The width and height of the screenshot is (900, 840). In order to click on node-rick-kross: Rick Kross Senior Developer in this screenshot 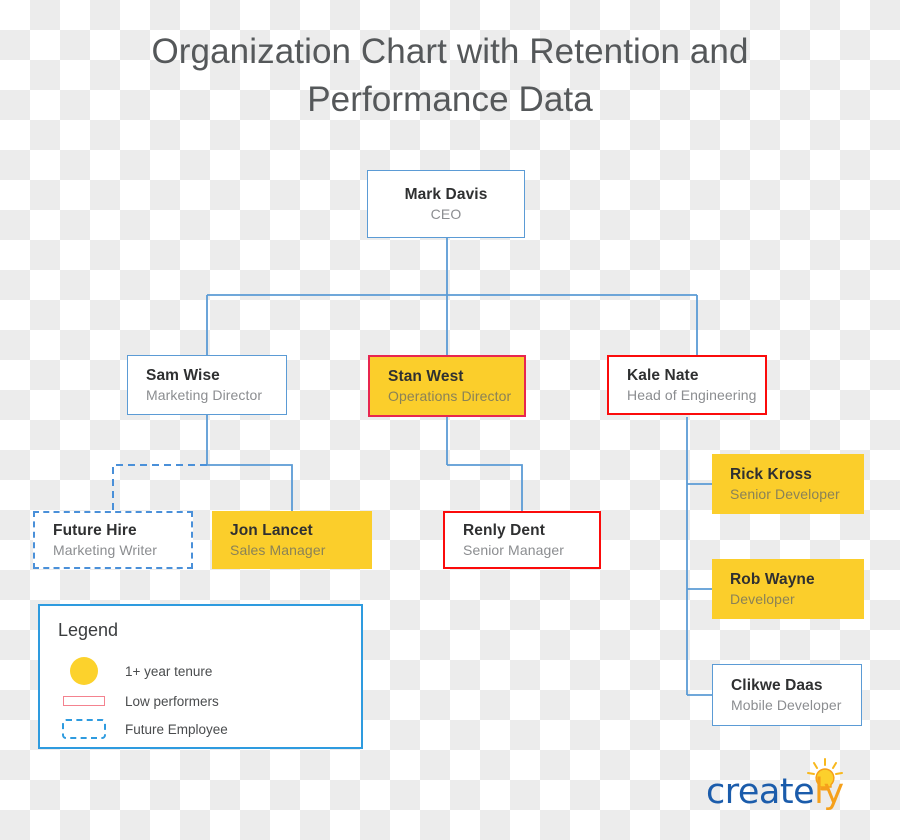, I will do `click(788, 484)`.